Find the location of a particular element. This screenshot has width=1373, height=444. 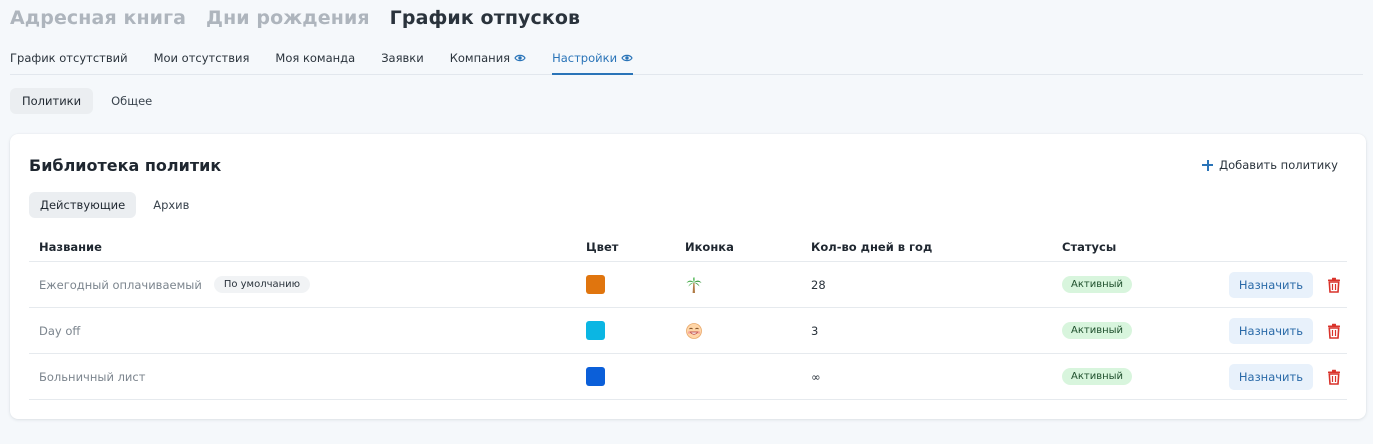

add-policy-button: Добавить политику is located at coordinates (1270, 165).